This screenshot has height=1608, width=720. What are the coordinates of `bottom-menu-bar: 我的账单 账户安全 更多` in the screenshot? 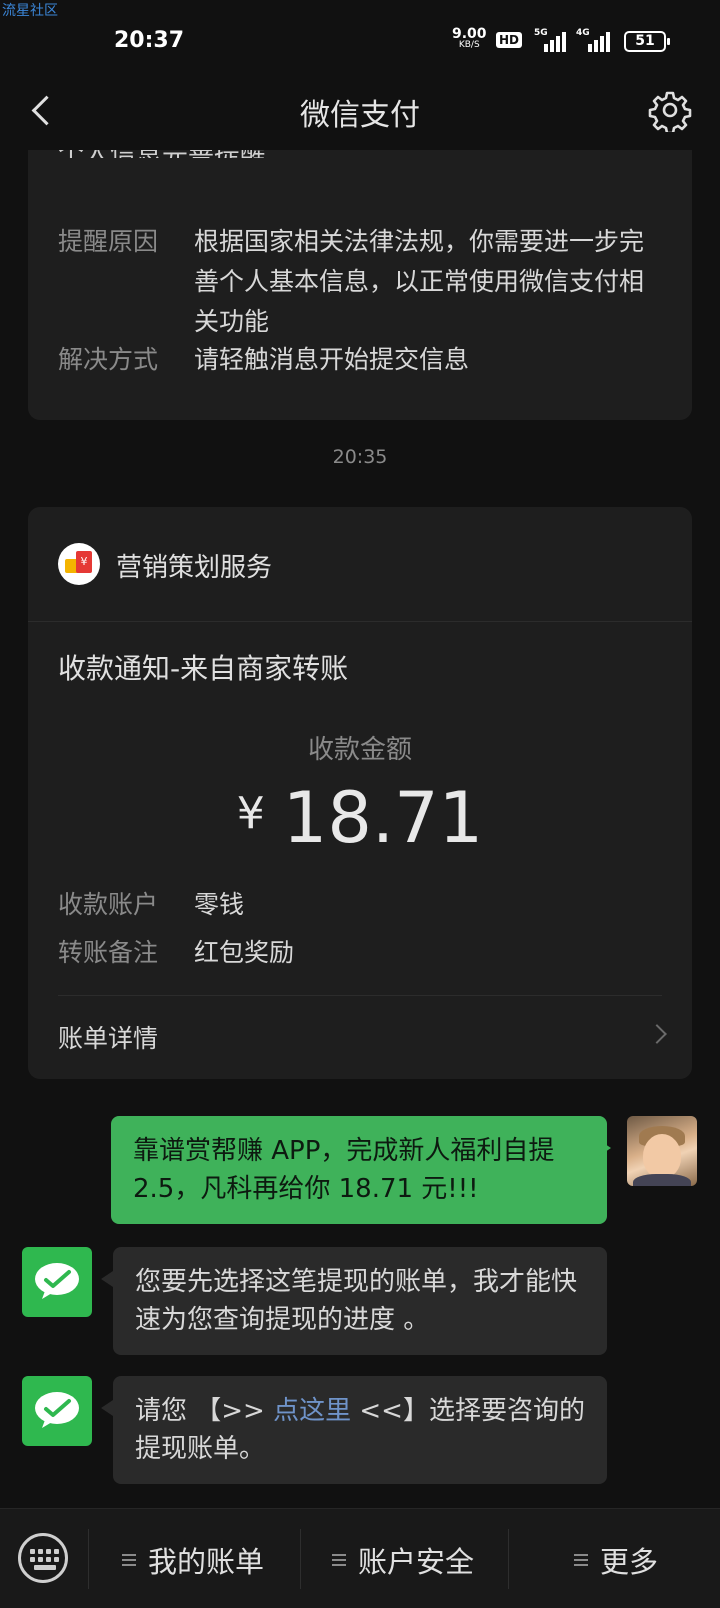 It's located at (360, 1558).